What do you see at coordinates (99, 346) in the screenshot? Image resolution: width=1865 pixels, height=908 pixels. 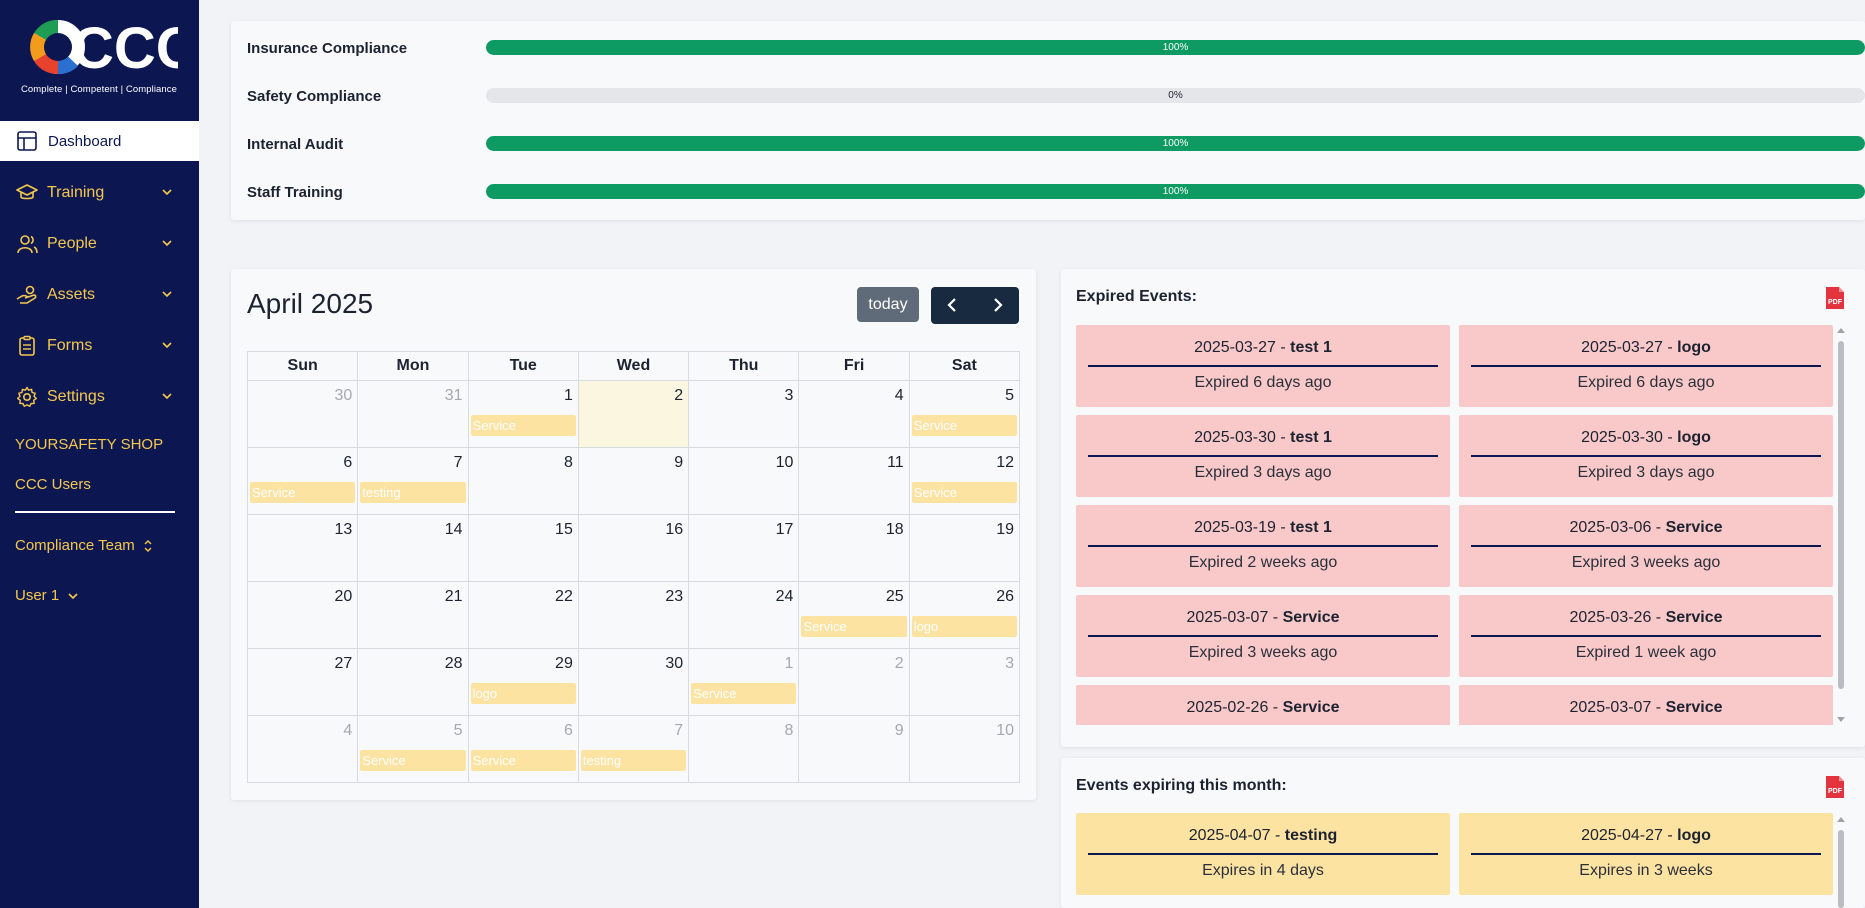 I see `sidebar-item-forms: Forms` at bounding box center [99, 346].